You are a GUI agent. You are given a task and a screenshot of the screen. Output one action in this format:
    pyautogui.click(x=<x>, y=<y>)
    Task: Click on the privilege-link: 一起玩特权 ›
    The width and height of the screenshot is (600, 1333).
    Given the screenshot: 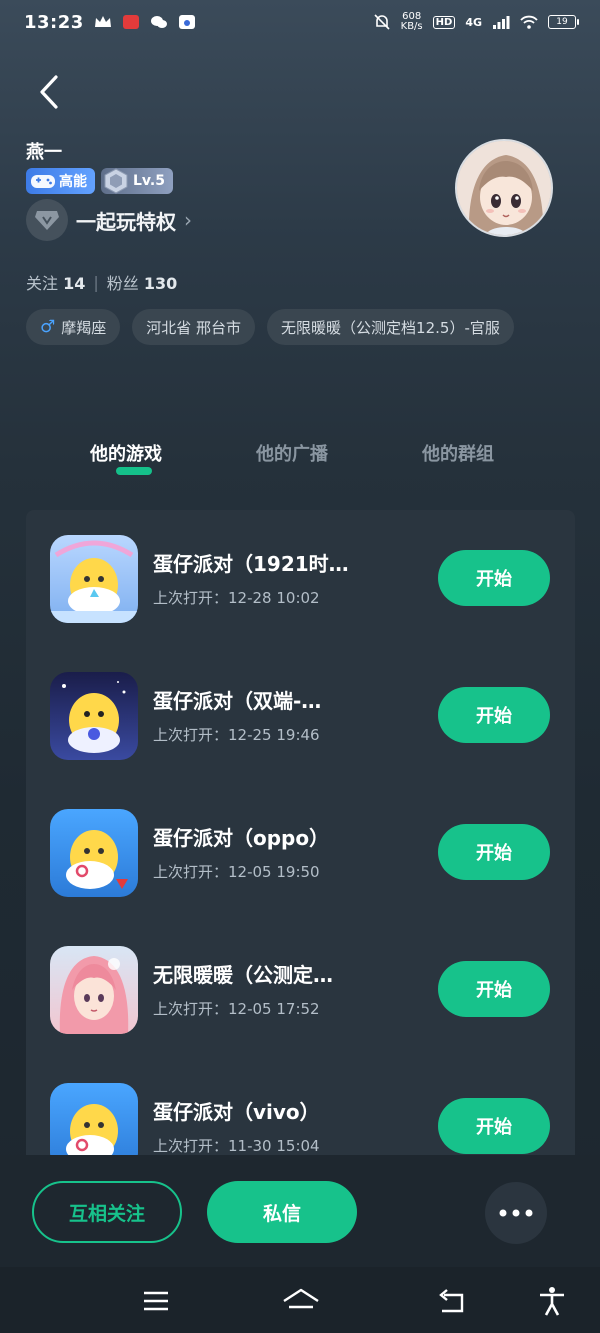 What is the action you would take?
    pyautogui.click(x=109, y=220)
    